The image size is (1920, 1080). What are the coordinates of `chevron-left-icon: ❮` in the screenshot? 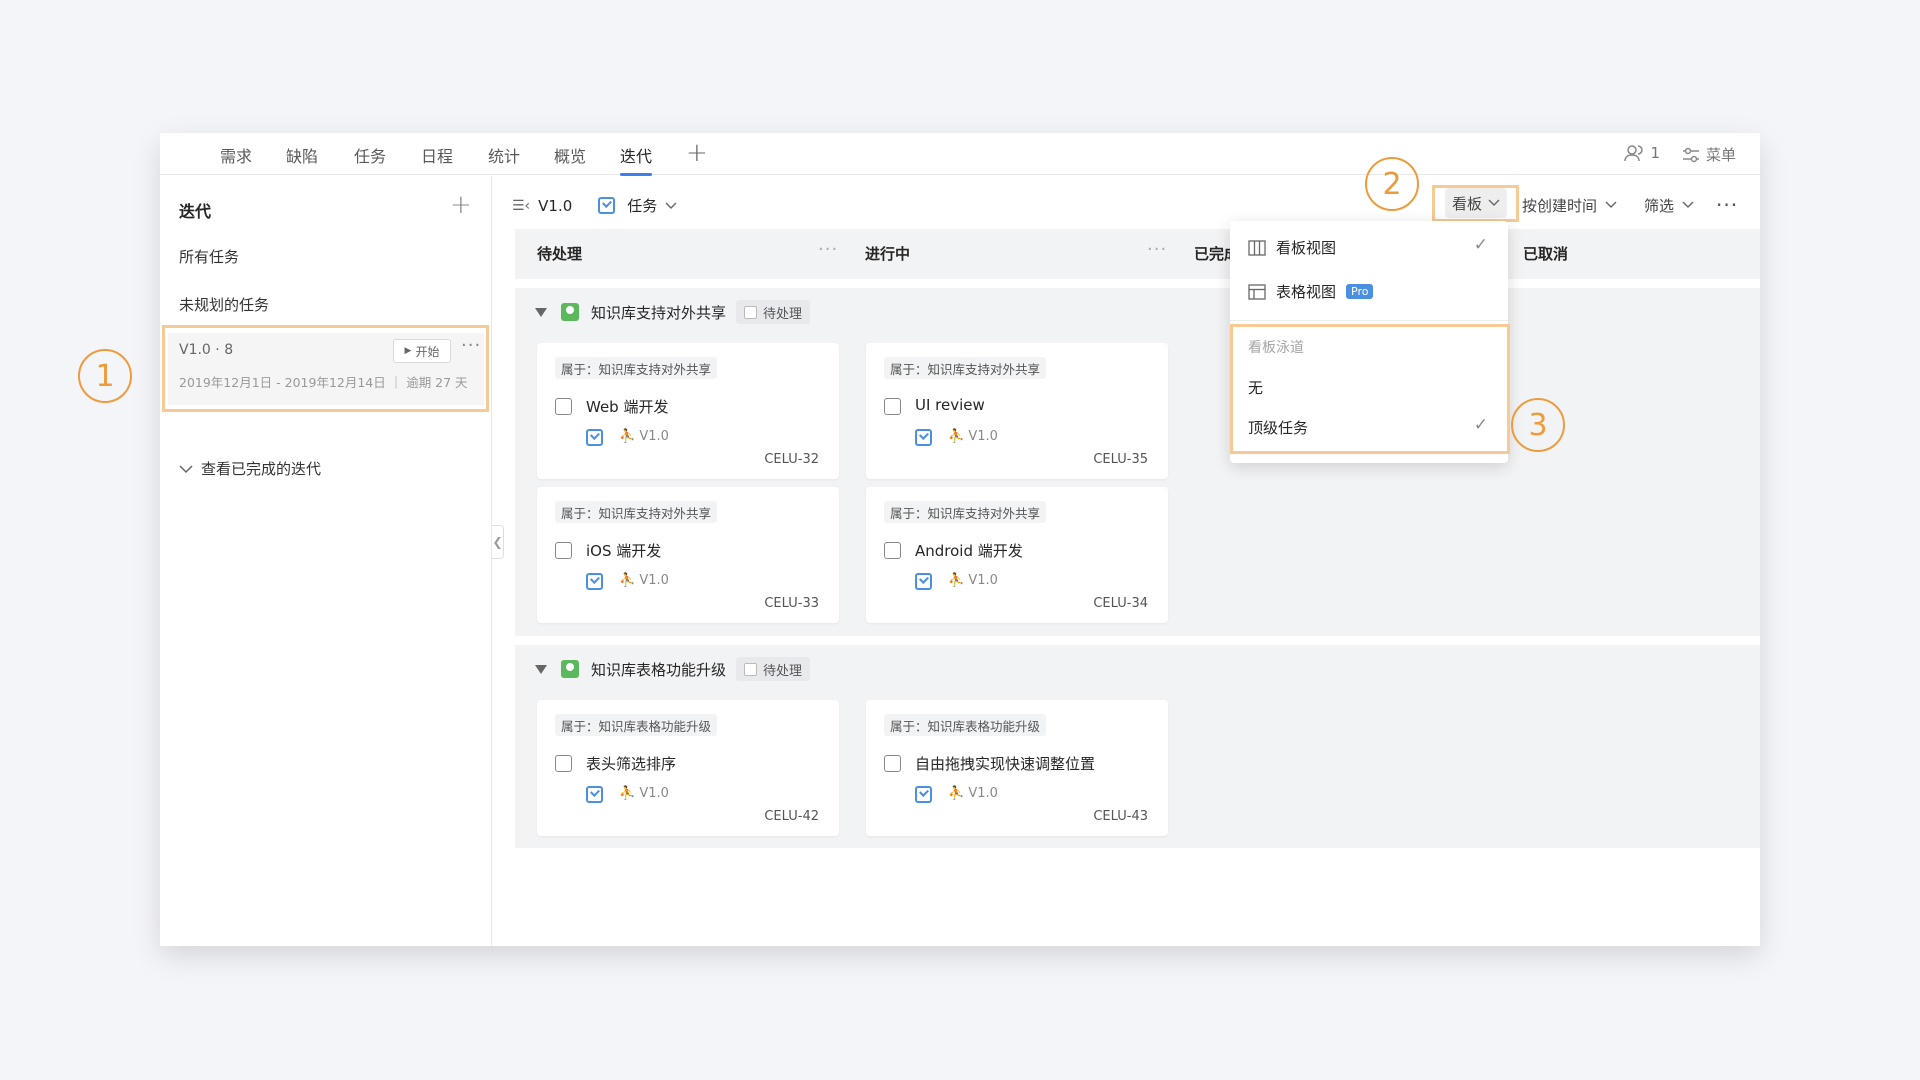 It's located at (497, 542).